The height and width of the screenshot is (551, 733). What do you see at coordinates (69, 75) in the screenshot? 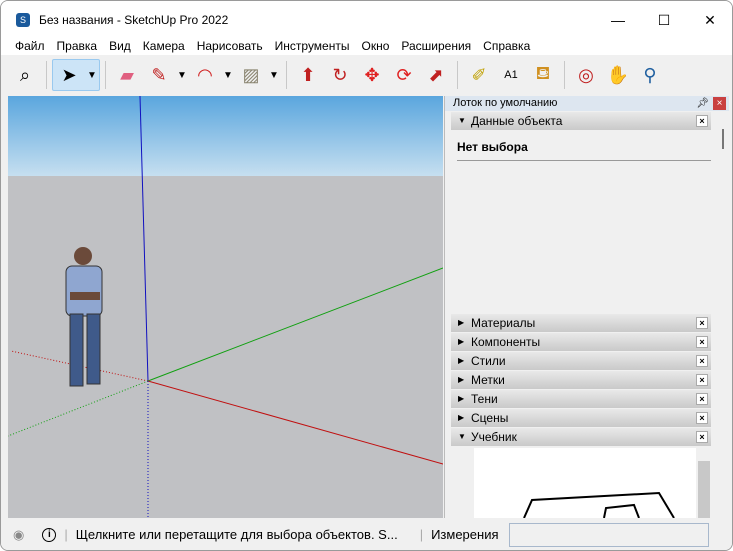
I see `select-arrow-icon: ➤` at bounding box center [69, 75].